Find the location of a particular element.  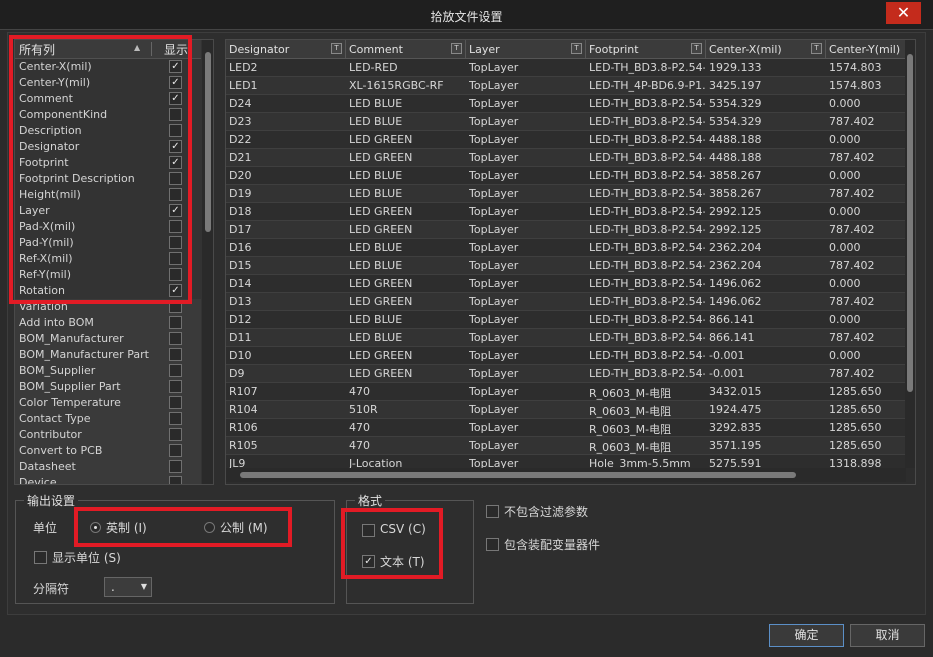

column-option-row: Ref-X(mil) is located at coordinates (108, 259).